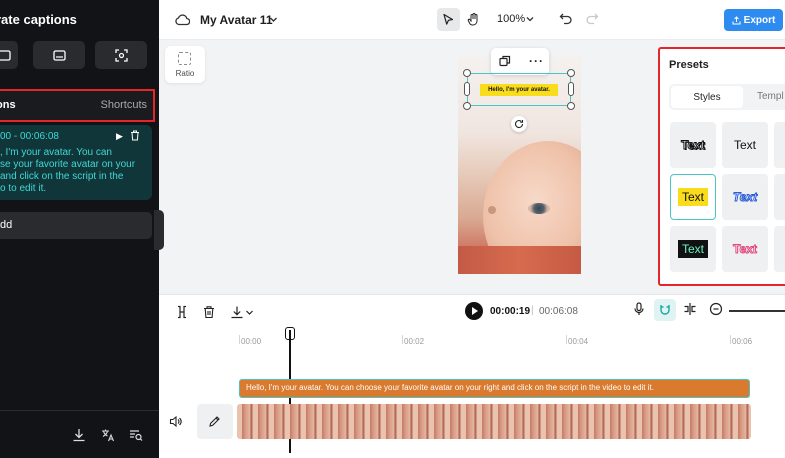 The width and height of the screenshot is (785, 458). I want to click on play-icon: ▶, so click(119, 136).